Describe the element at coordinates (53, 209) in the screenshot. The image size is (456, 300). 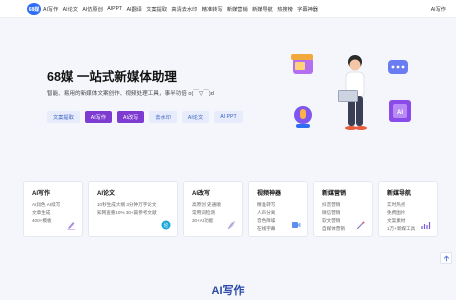
I see `card-ai-writing: AI写作 AI润色 AI续写 文章生成 400+模板` at that location.